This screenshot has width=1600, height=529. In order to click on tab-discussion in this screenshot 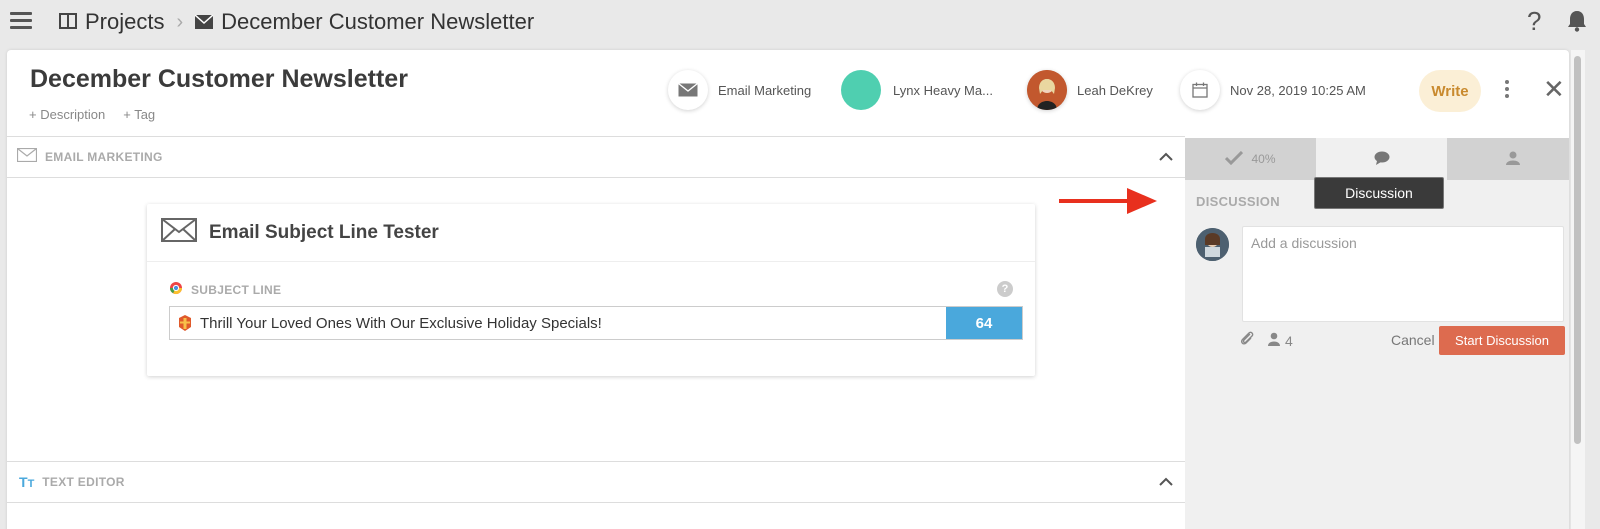, I will do `click(1381, 159)`.